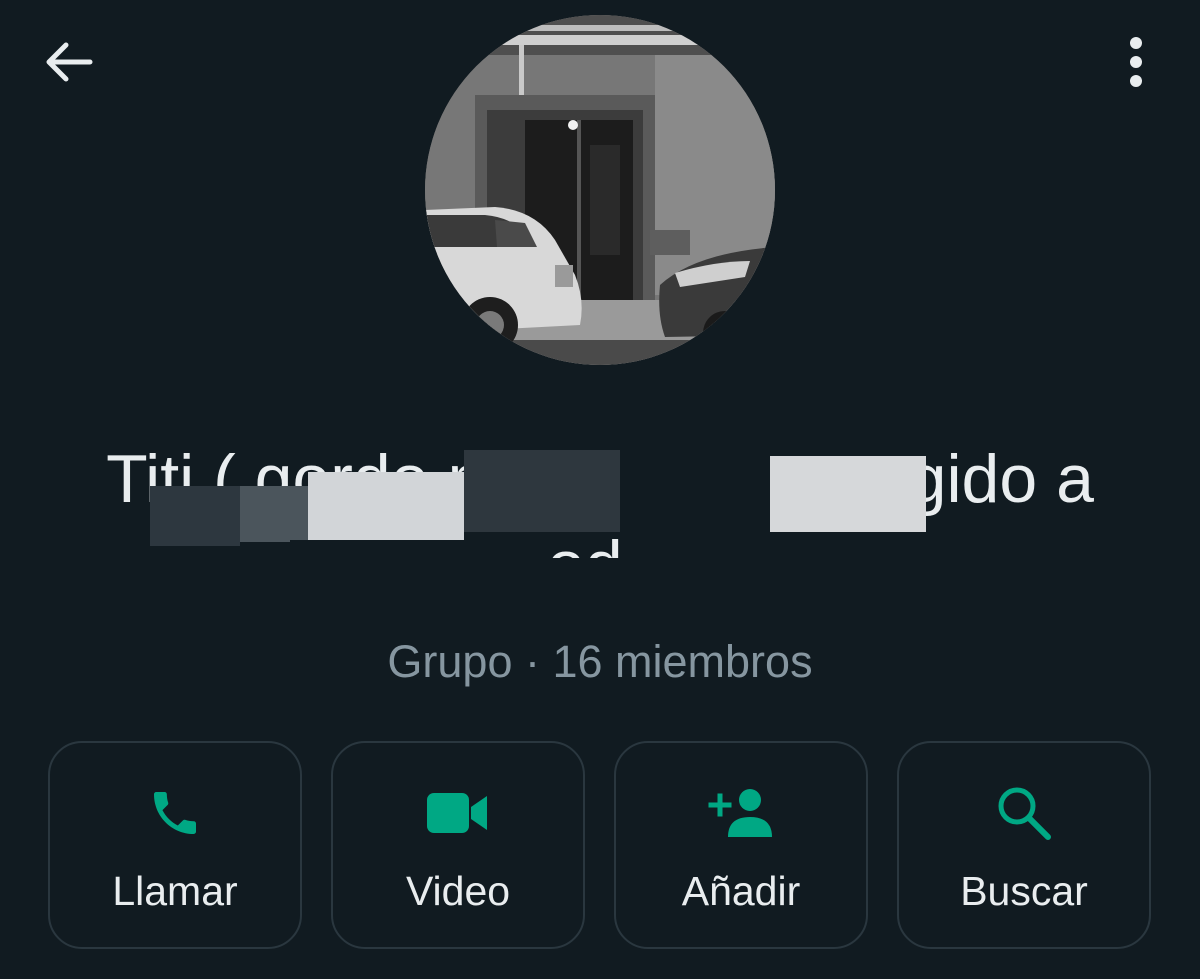  What do you see at coordinates (740, 813) in the screenshot?
I see `add-person-icon` at bounding box center [740, 813].